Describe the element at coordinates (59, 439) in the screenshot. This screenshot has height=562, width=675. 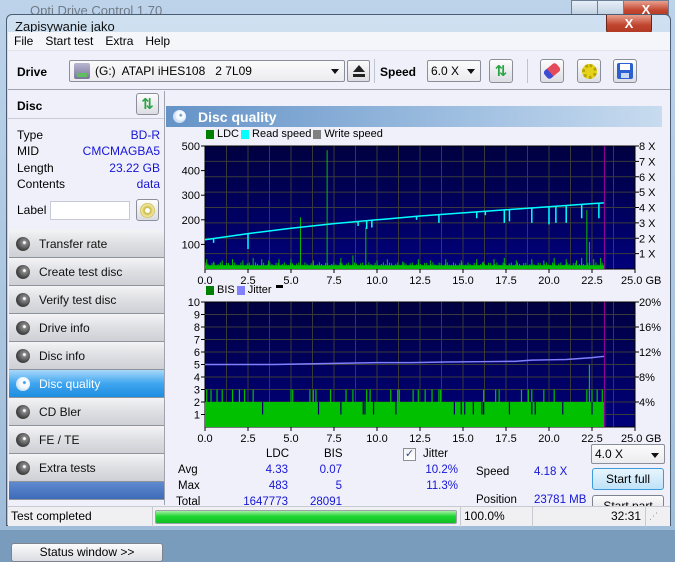
I see `nav-label: FE / TE` at that location.